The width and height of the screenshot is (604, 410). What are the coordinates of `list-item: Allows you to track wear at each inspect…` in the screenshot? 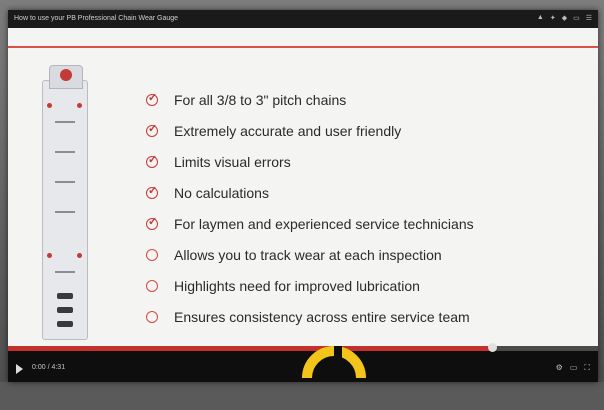 It's located at (366, 254).